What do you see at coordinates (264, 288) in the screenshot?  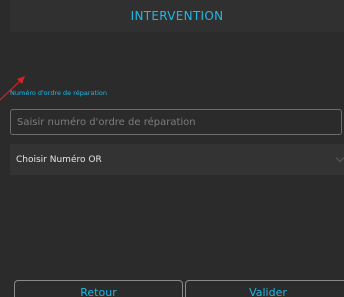 I see `validate-button: Valider` at bounding box center [264, 288].